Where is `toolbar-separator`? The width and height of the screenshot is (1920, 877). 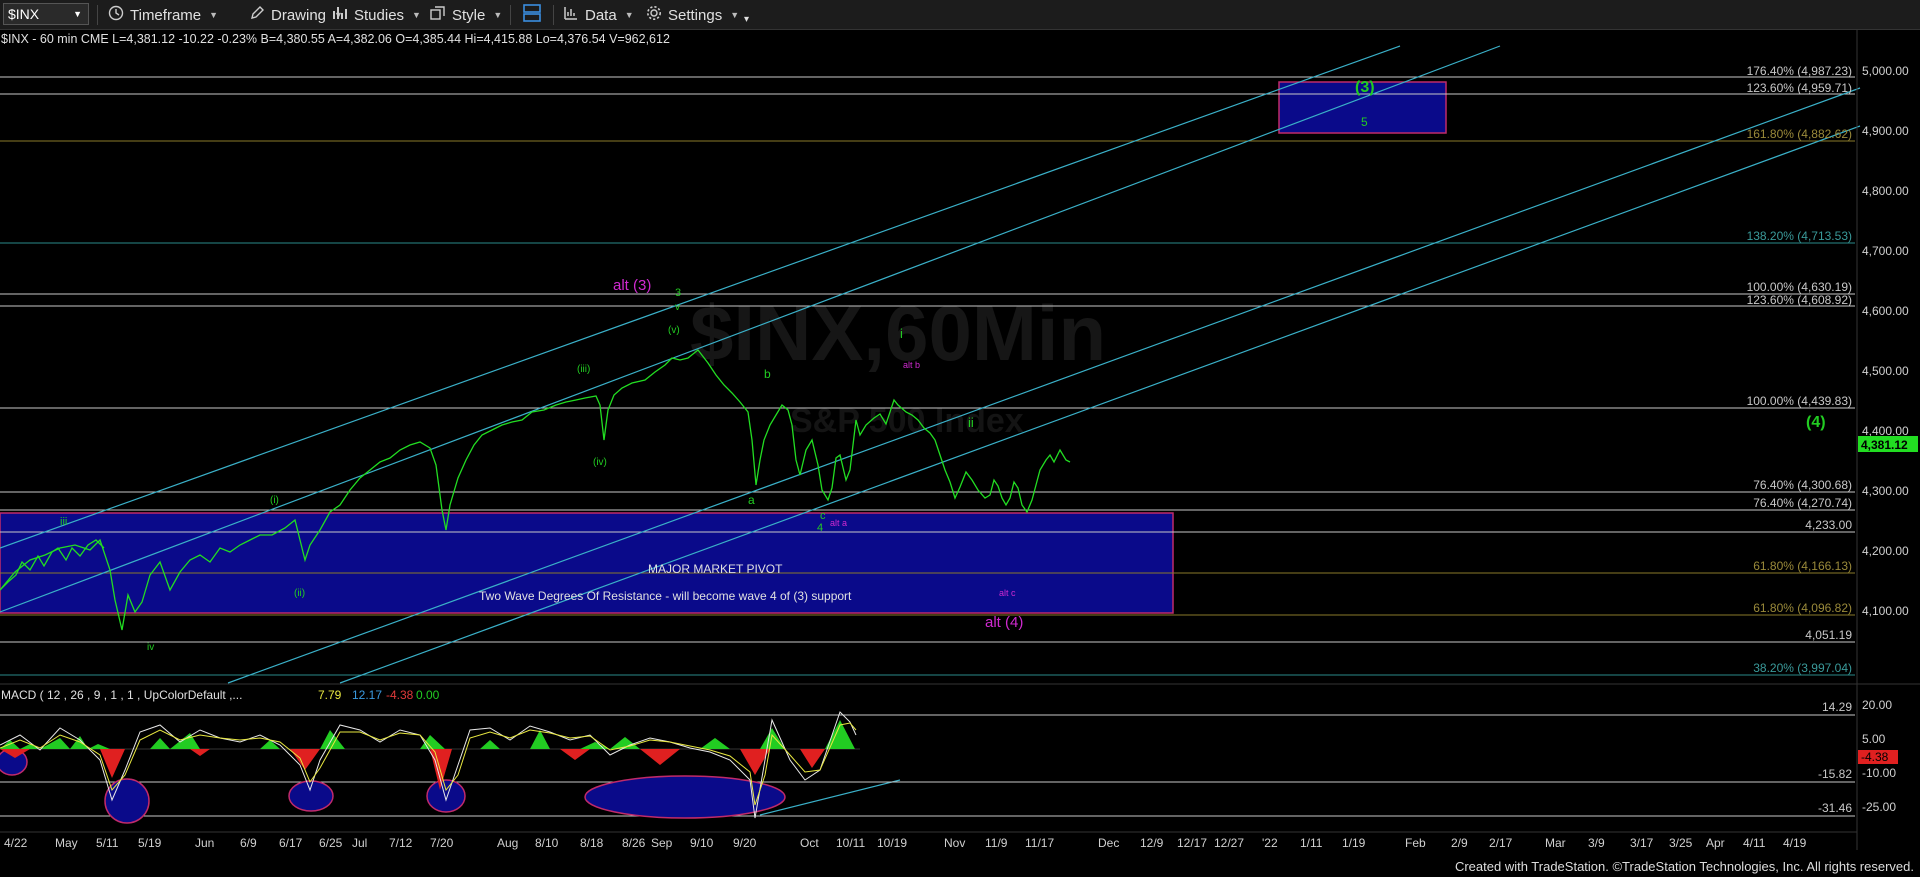 toolbar-separator is located at coordinates (510, 15).